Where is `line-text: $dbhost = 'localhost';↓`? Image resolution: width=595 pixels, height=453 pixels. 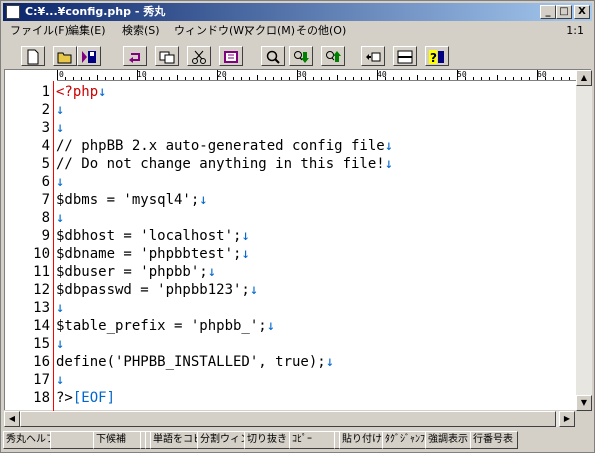 line-text: $dbhost = 'localhost';↓ is located at coordinates (153, 236).